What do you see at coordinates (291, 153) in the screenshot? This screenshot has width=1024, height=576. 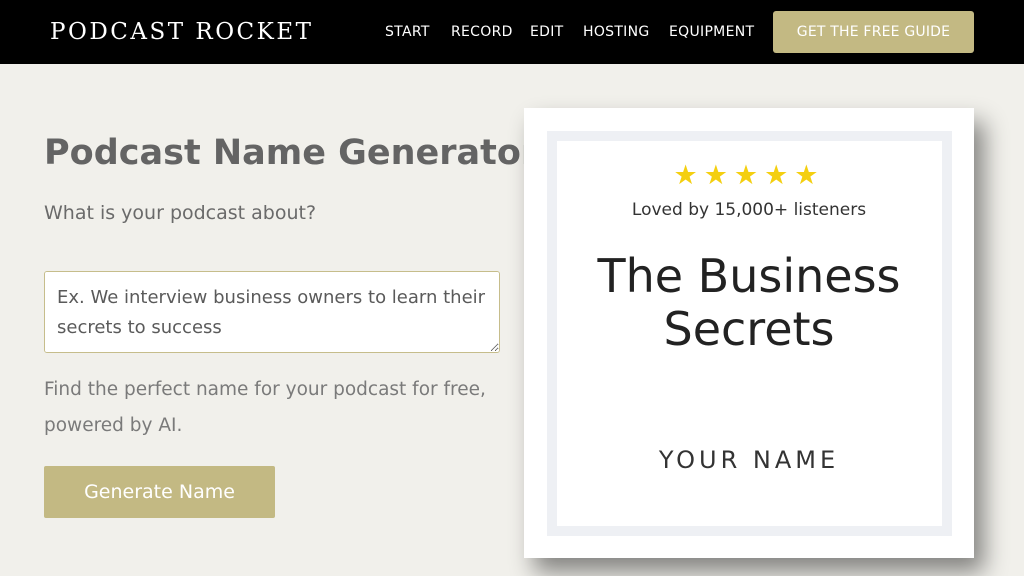 I see `page-title: Podcast Name Generator` at bounding box center [291, 153].